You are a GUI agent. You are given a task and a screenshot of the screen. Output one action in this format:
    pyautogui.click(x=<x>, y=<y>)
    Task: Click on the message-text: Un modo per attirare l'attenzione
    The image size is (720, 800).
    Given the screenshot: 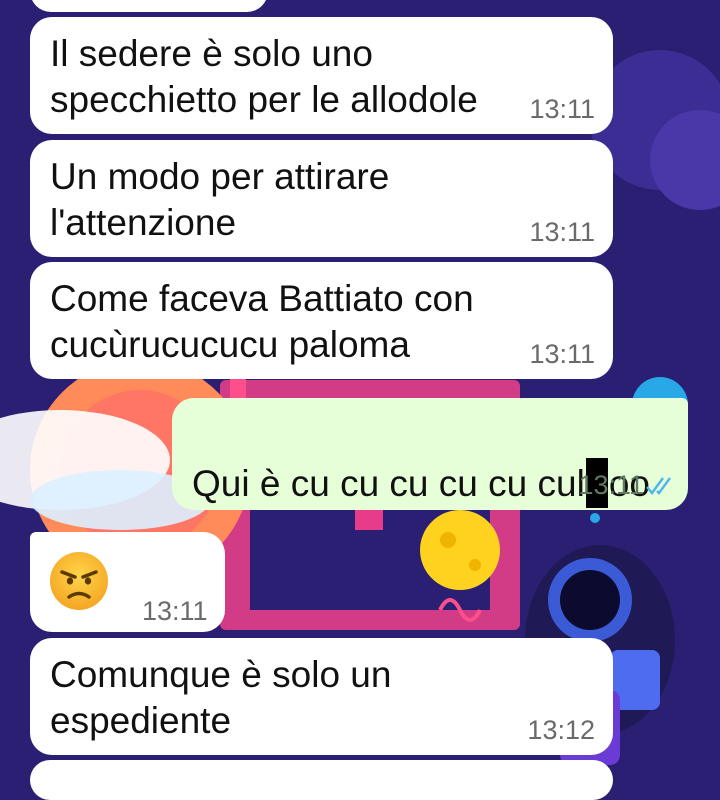 What is the action you would take?
    pyautogui.click(x=220, y=199)
    